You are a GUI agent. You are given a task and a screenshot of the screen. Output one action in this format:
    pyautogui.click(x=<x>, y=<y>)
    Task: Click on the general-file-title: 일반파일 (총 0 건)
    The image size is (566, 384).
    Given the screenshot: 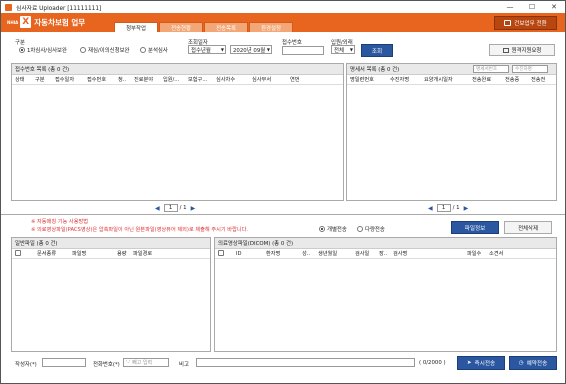 What is the action you would take?
    pyautogui.click(x=111, y=243)
    